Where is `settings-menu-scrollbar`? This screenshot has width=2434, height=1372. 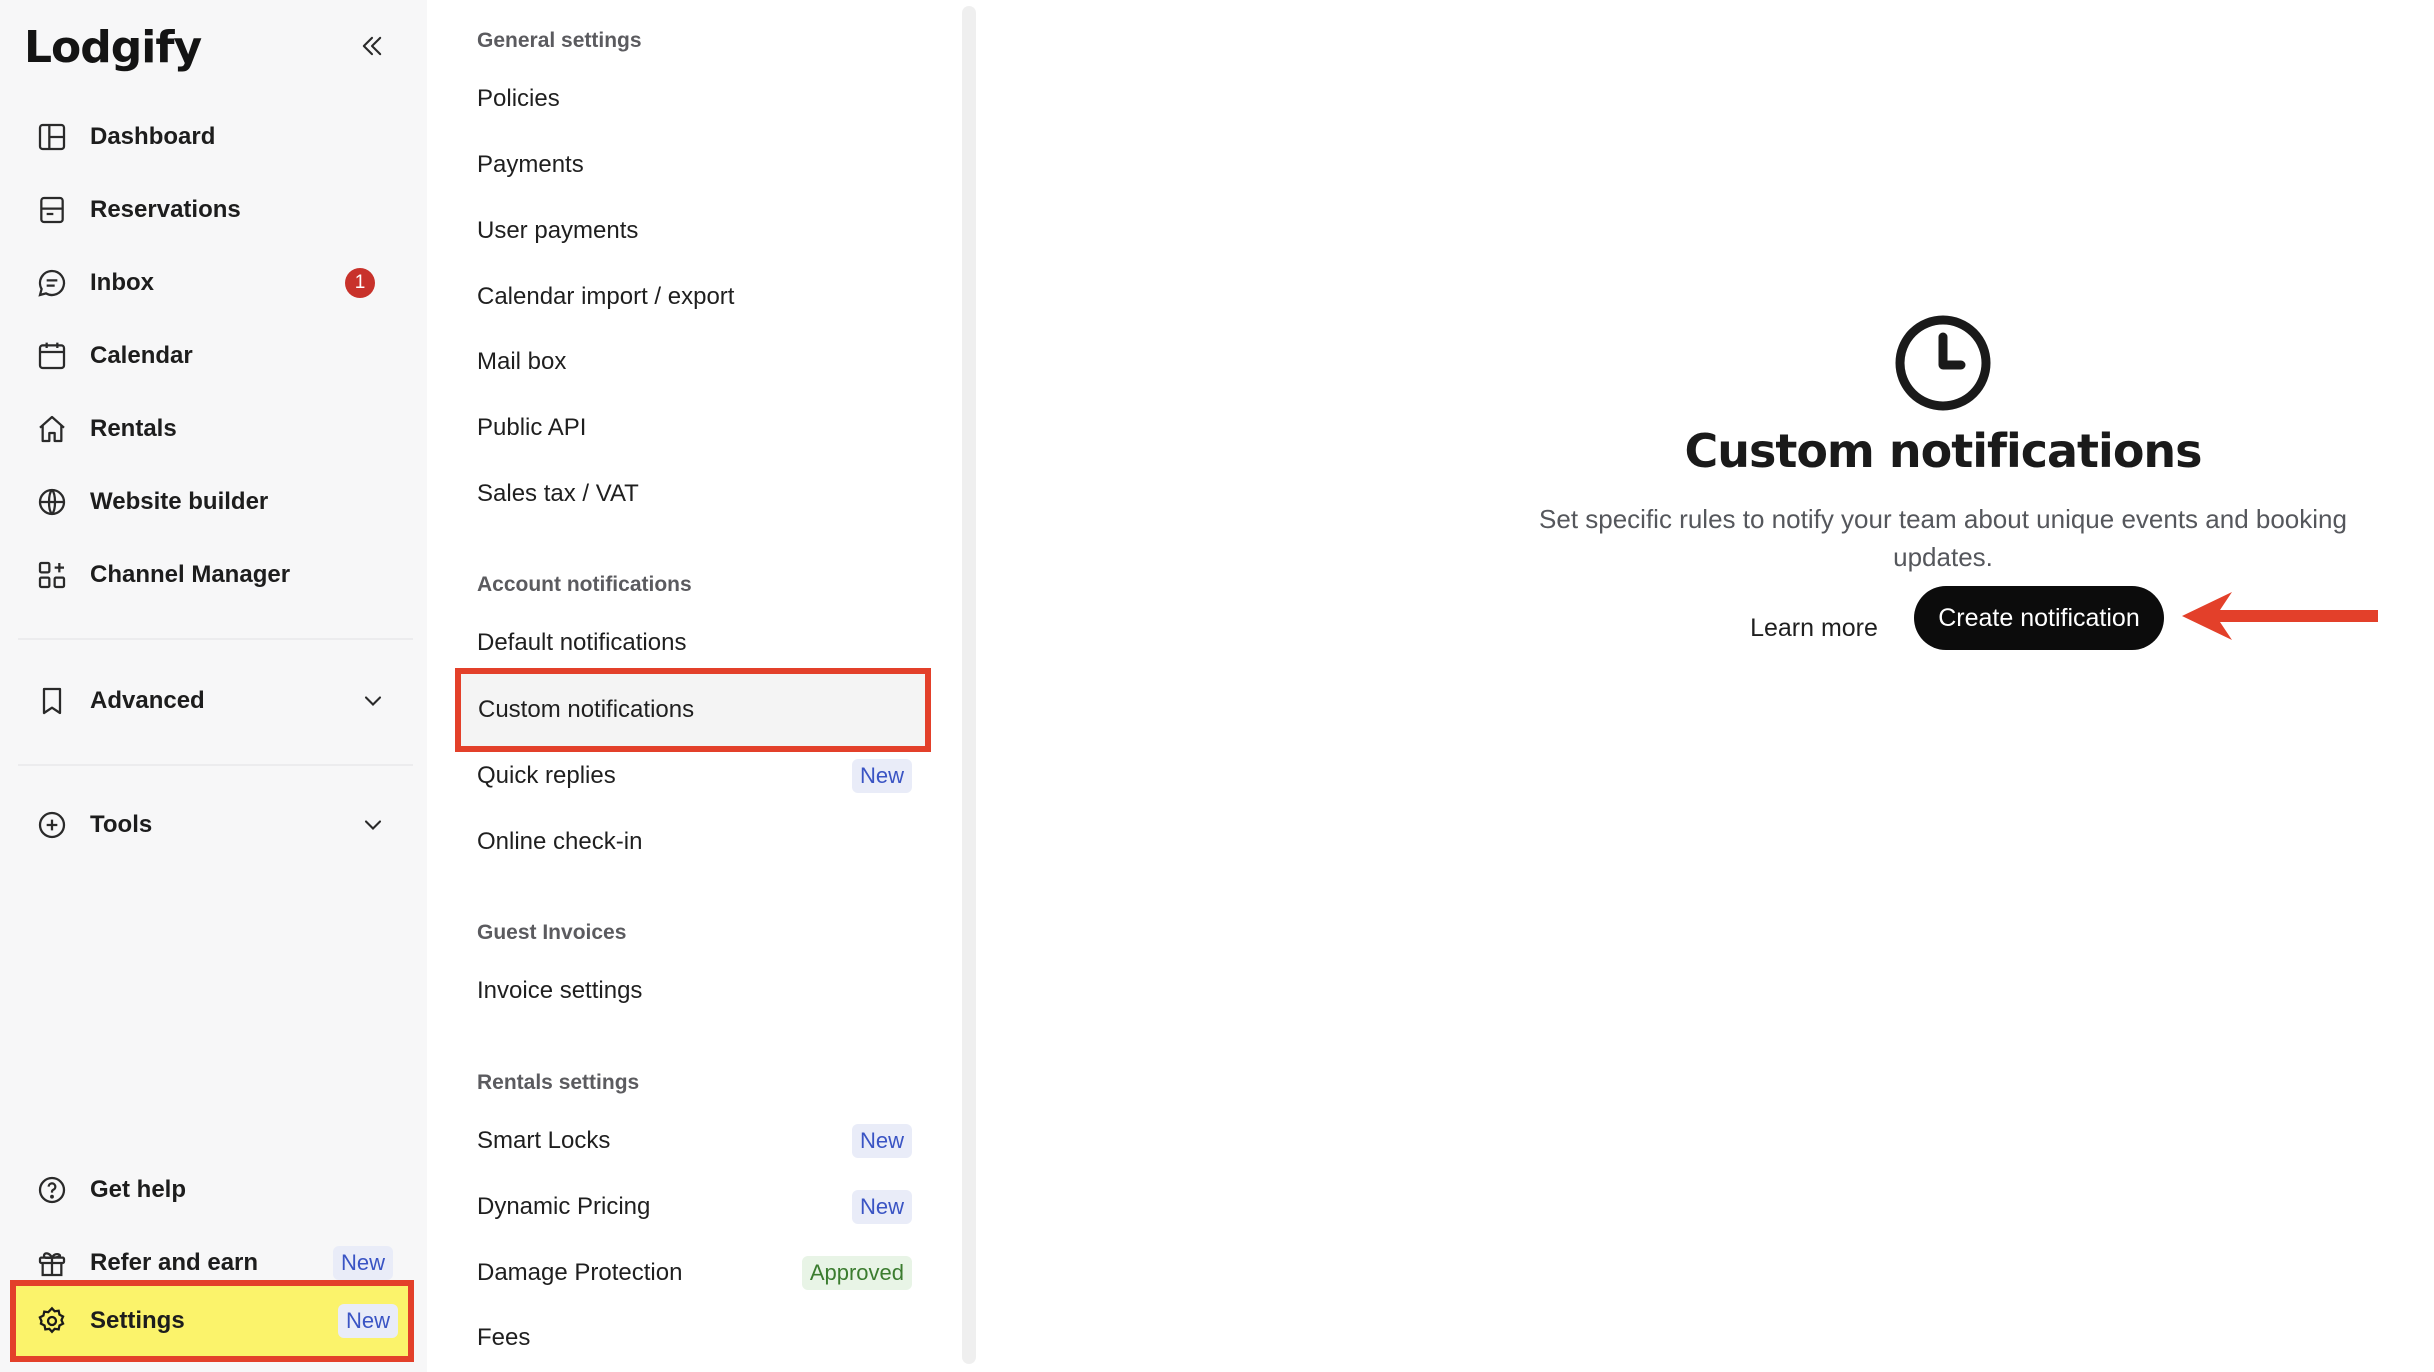
settings-menu-scrollbar is located at coordinates (969, 685).